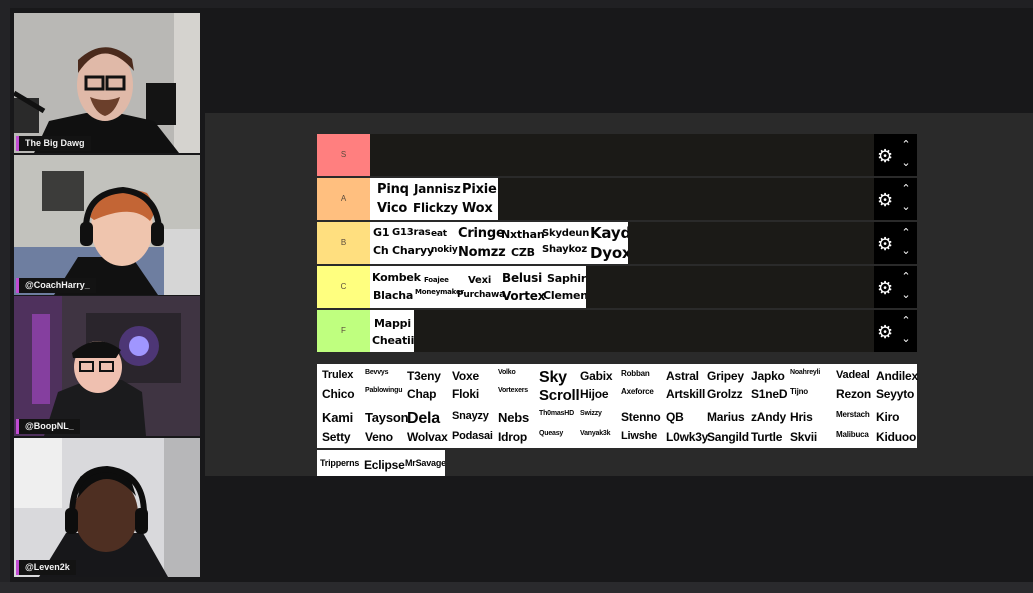 The width and height of the screenshot is (1033, 593). I want to click on pool-player: Snayzy, so click(470, 416).